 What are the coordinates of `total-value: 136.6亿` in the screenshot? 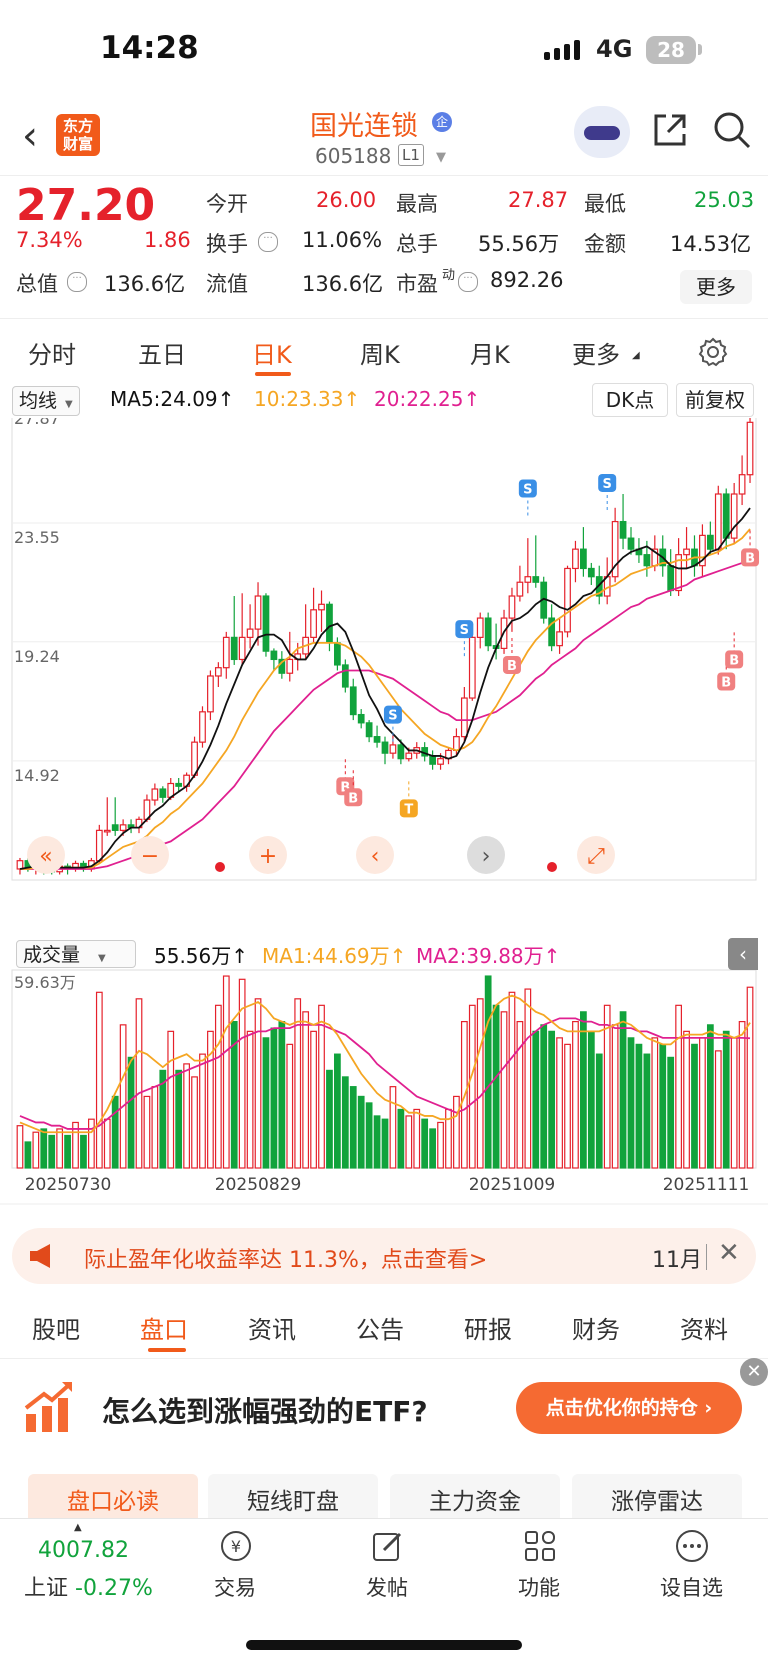 It's located at (145, 284).